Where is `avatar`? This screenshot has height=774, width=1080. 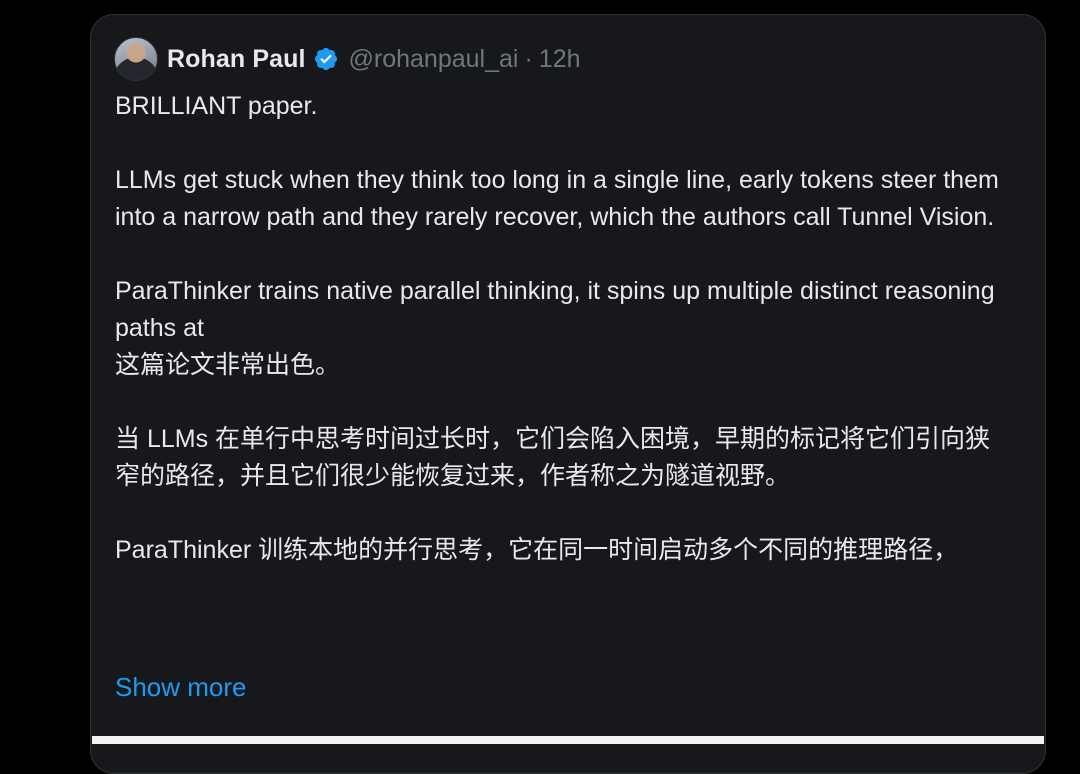
avatar is located at coordinates (136, 59).